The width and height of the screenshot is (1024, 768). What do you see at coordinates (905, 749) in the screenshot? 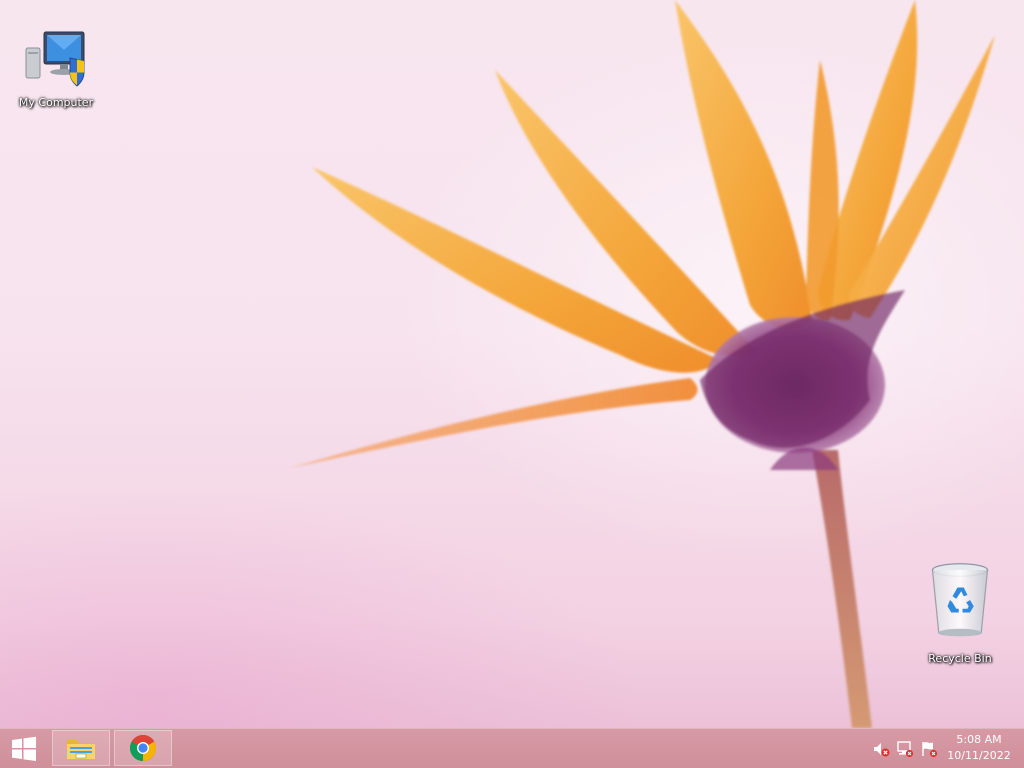
I see `network-icon` at bounding box center [905, 749].